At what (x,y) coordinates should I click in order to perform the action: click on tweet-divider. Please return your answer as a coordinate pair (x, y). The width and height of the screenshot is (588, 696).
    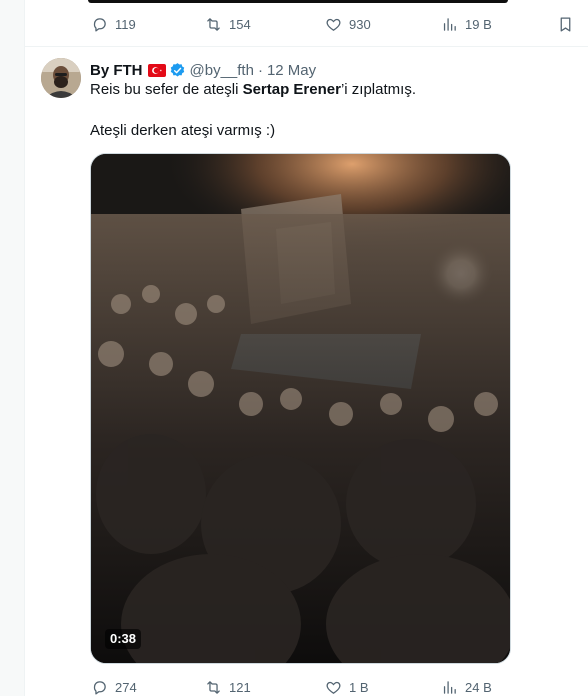
    Looking at the image, I should click on (306, 46).